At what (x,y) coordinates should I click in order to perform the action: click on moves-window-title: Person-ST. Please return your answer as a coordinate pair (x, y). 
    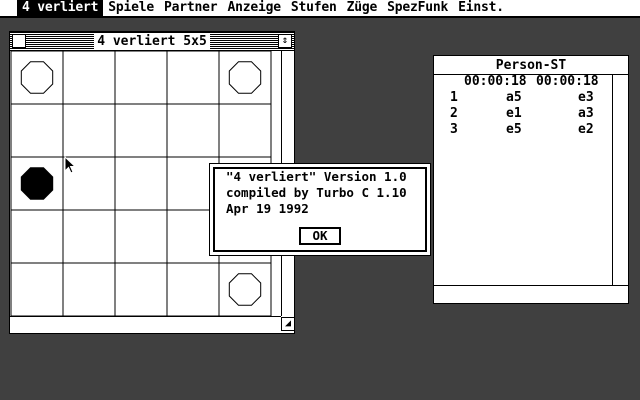
    Looking at the image, I should click on (531, 65).